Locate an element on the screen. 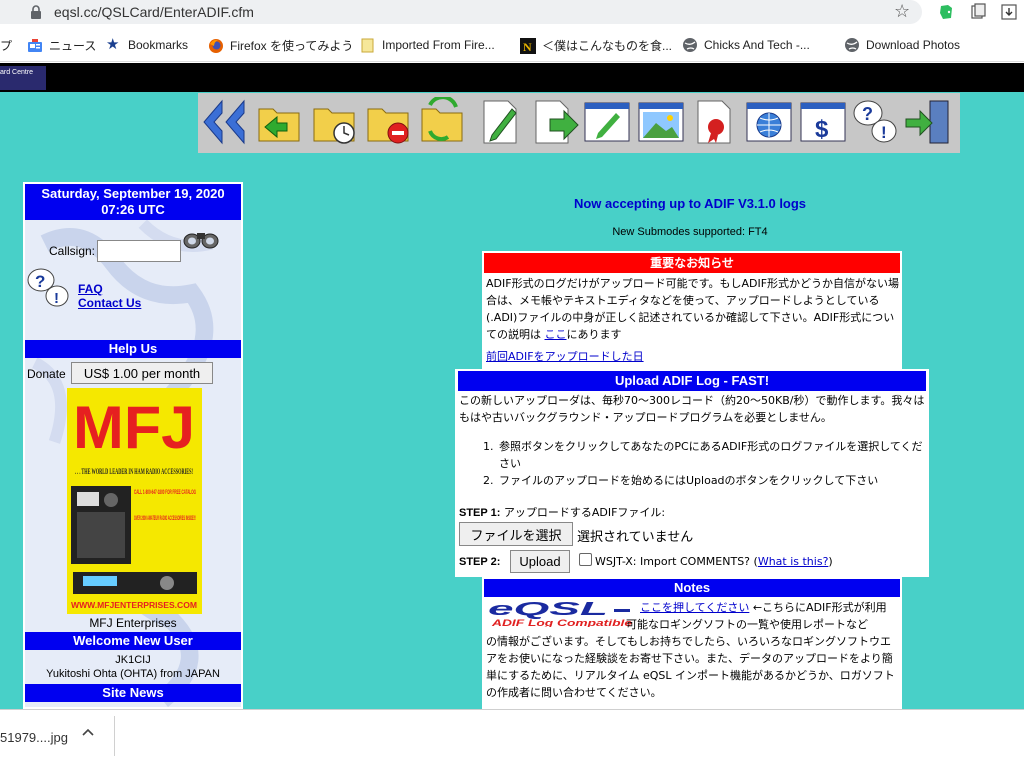 Image resolution: width=1024 pixels, height=761 pixels. certificate-icon is located at coordinates (715, 122).